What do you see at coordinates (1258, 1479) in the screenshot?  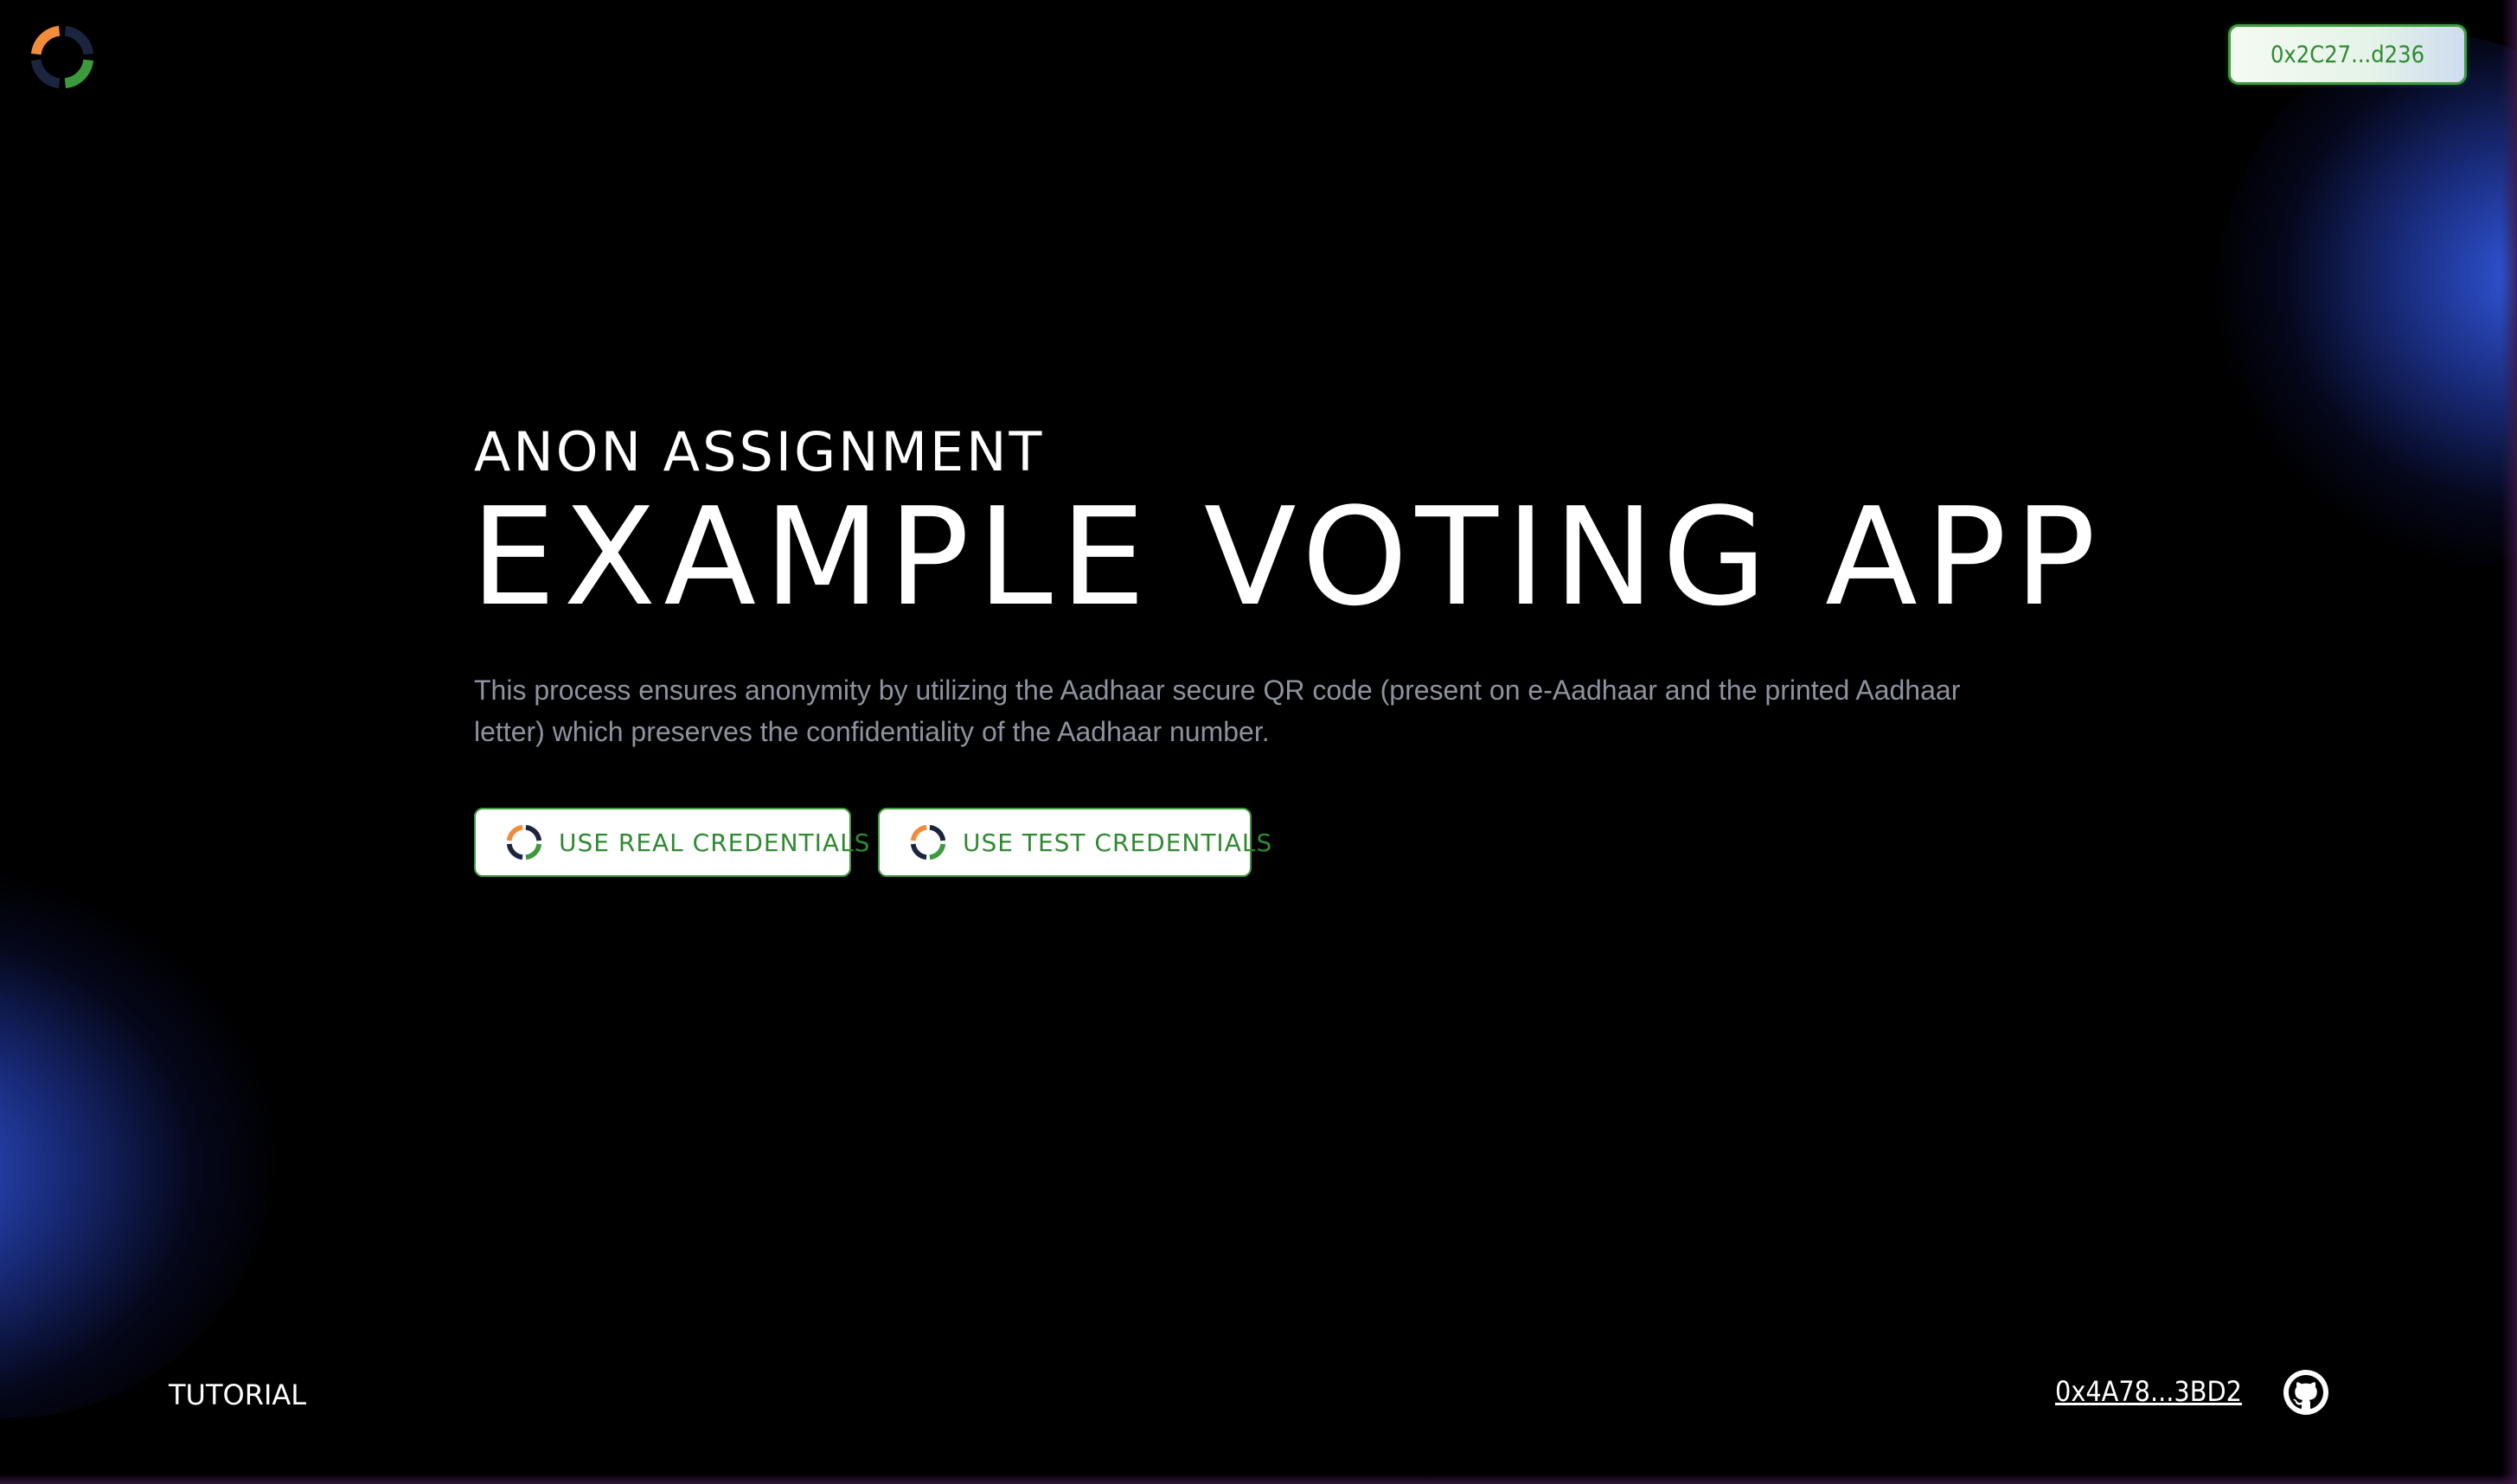 I see `window-edge-bottom` at bounding box center [1258, 1479].